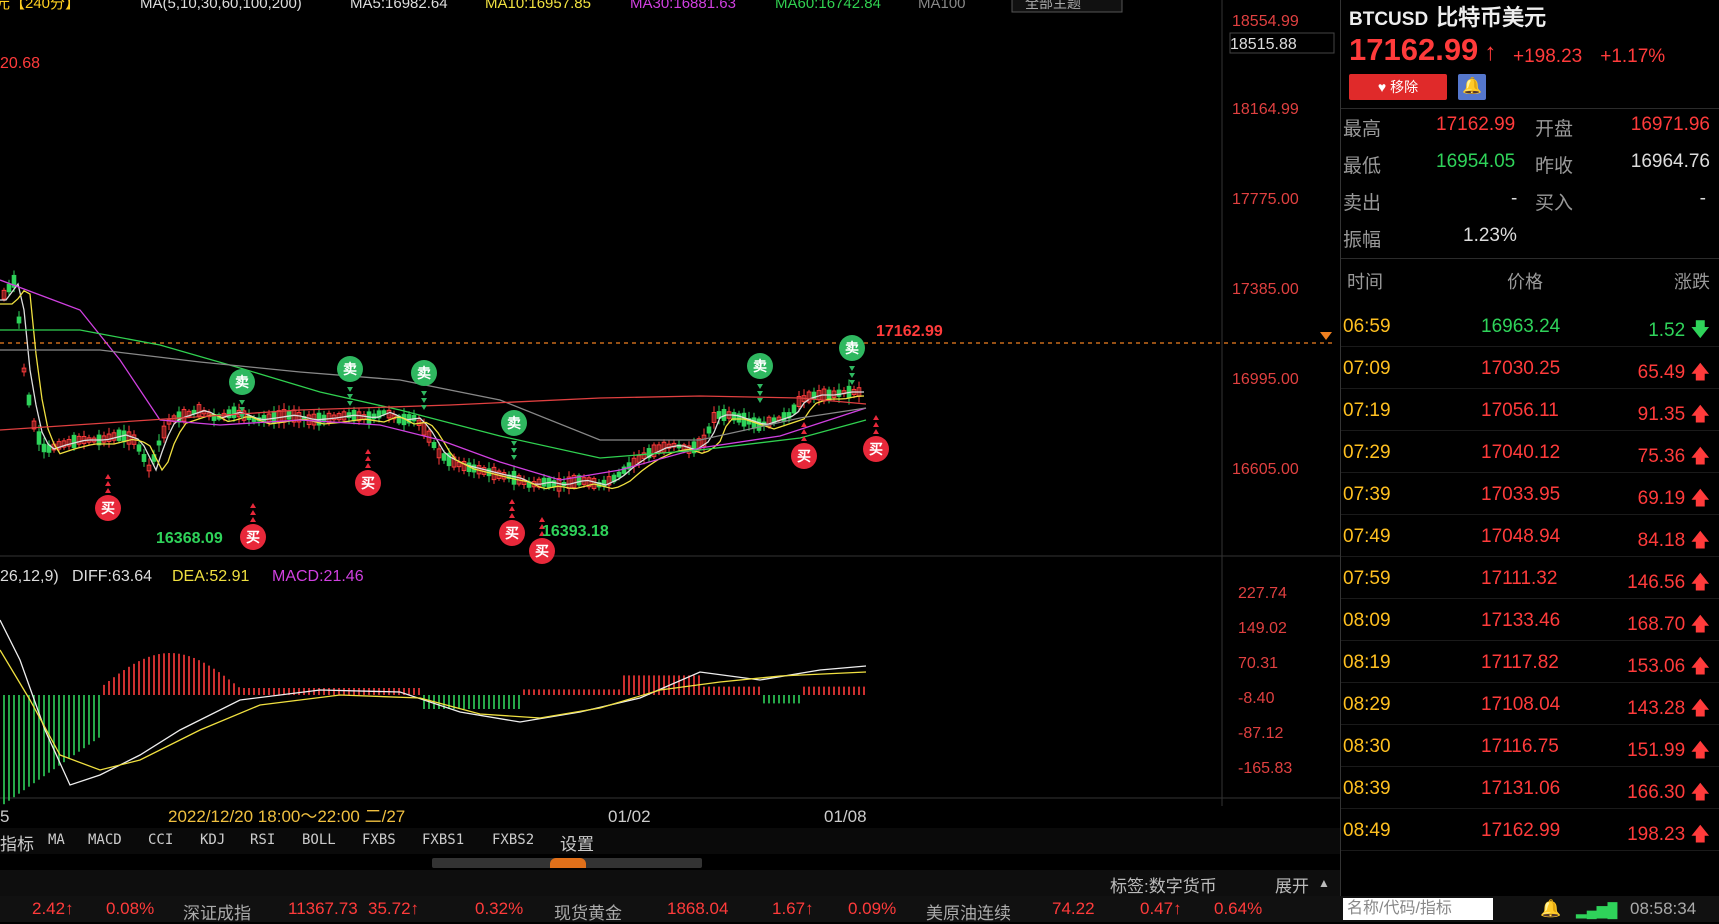 This screenshot has height=924, width=1719. What do you see at coordinates (577, 842) in the screenshot?
I see `tab-settings: 设置` at bounding box center [577, 842].